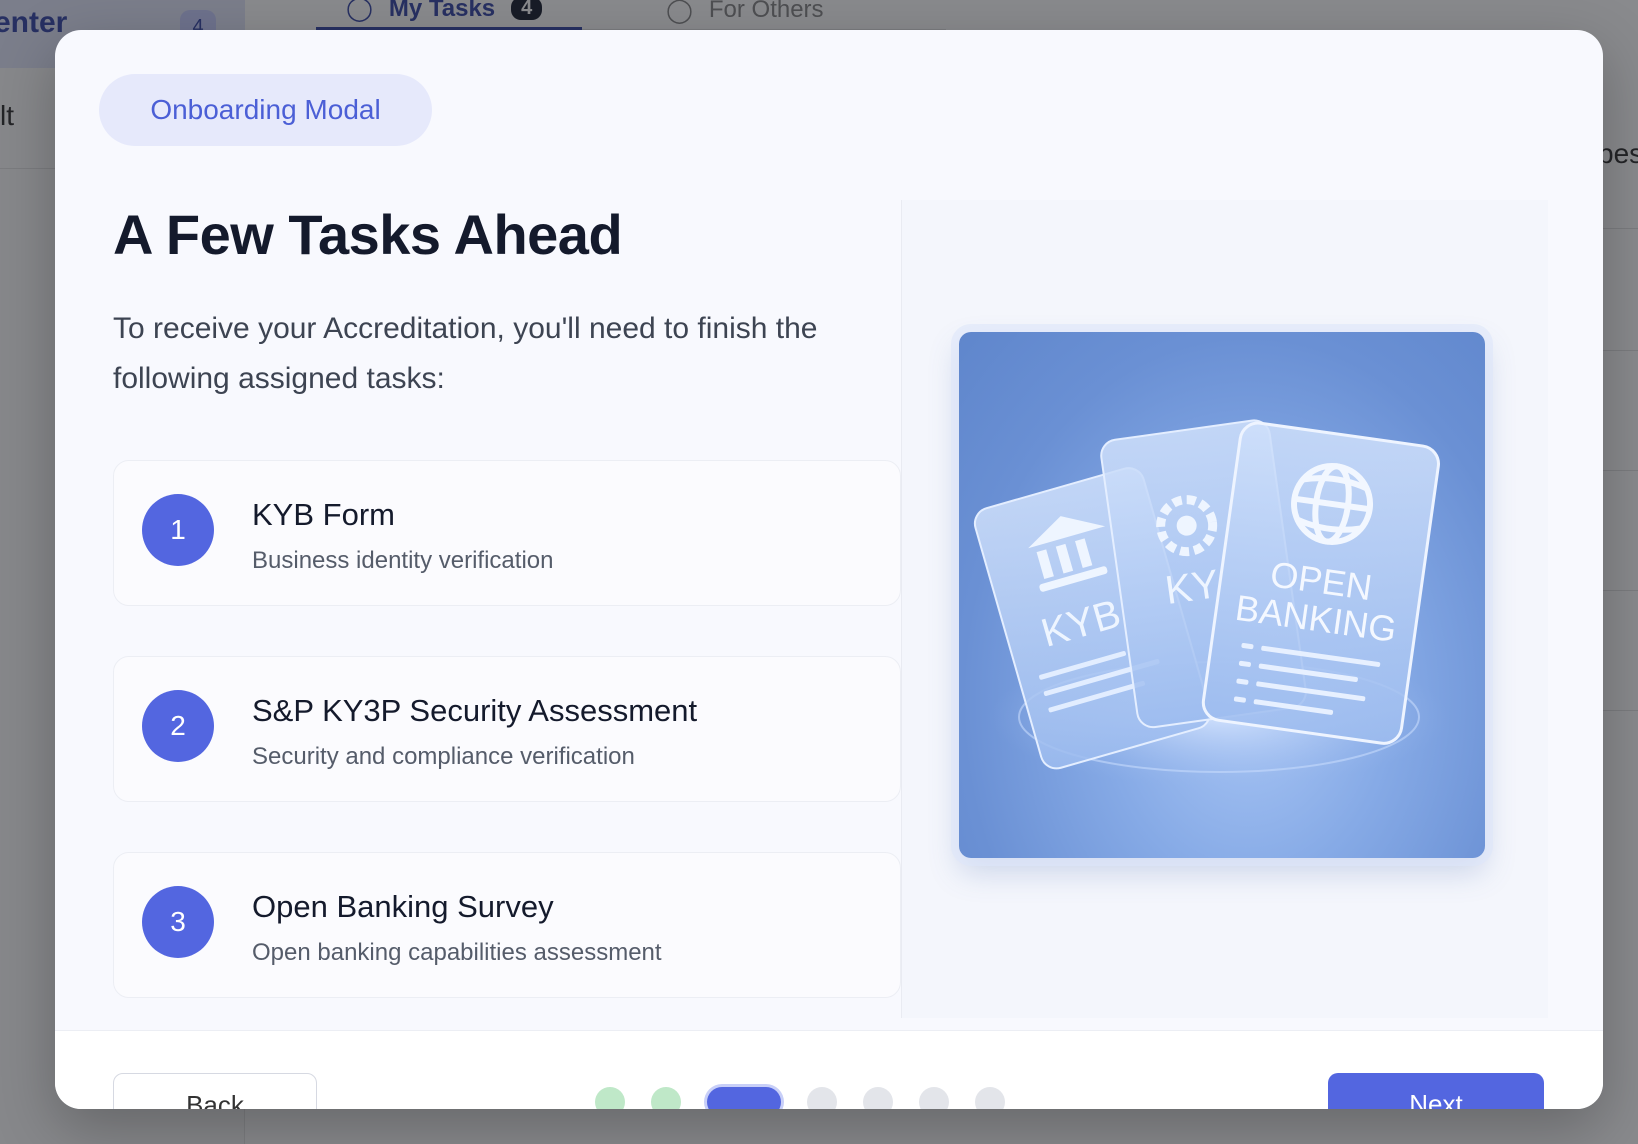  I want to click on task-subtitle: Security and compliance verification, so click(443, 756).